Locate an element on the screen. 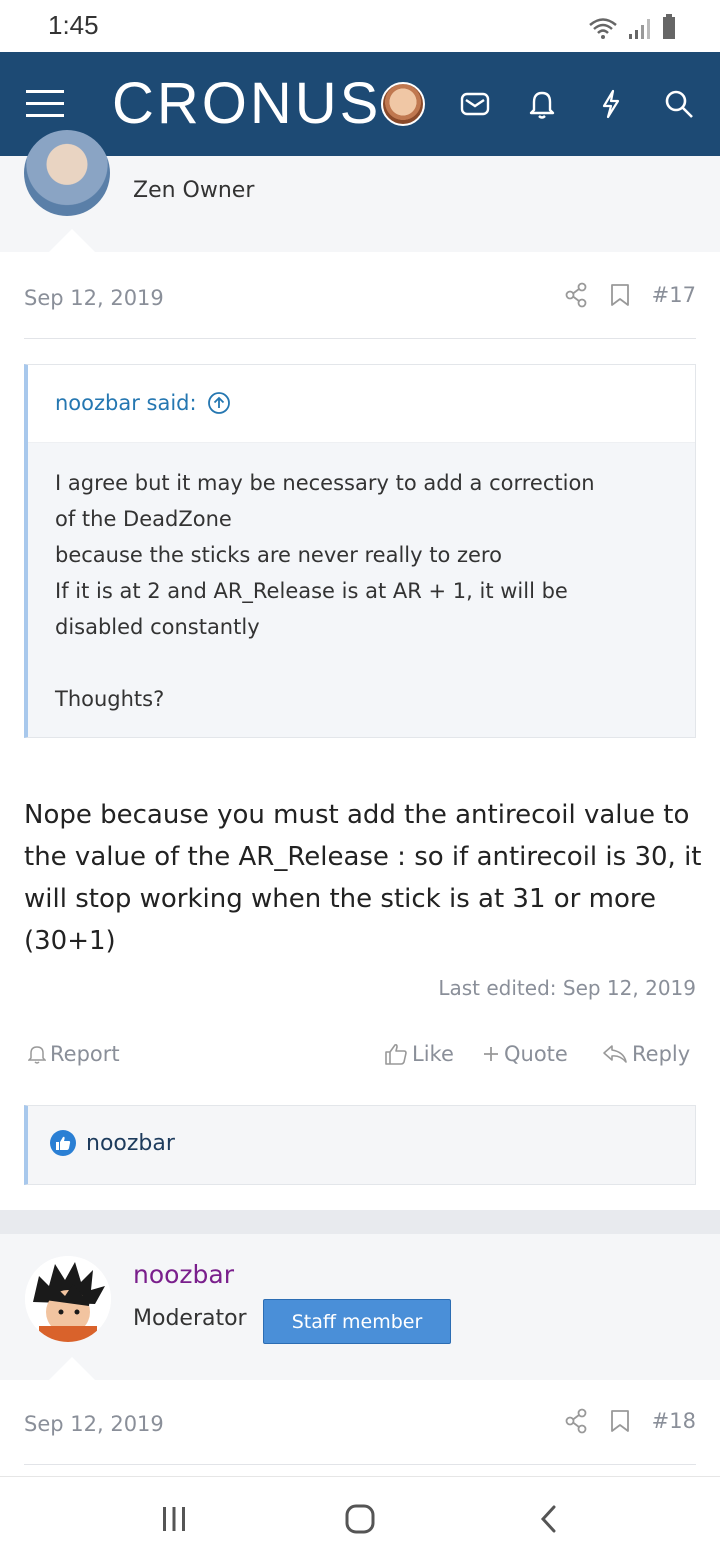 The image size is (720, 1560). quote-label: Quote is located at coordinates (536, 1054).